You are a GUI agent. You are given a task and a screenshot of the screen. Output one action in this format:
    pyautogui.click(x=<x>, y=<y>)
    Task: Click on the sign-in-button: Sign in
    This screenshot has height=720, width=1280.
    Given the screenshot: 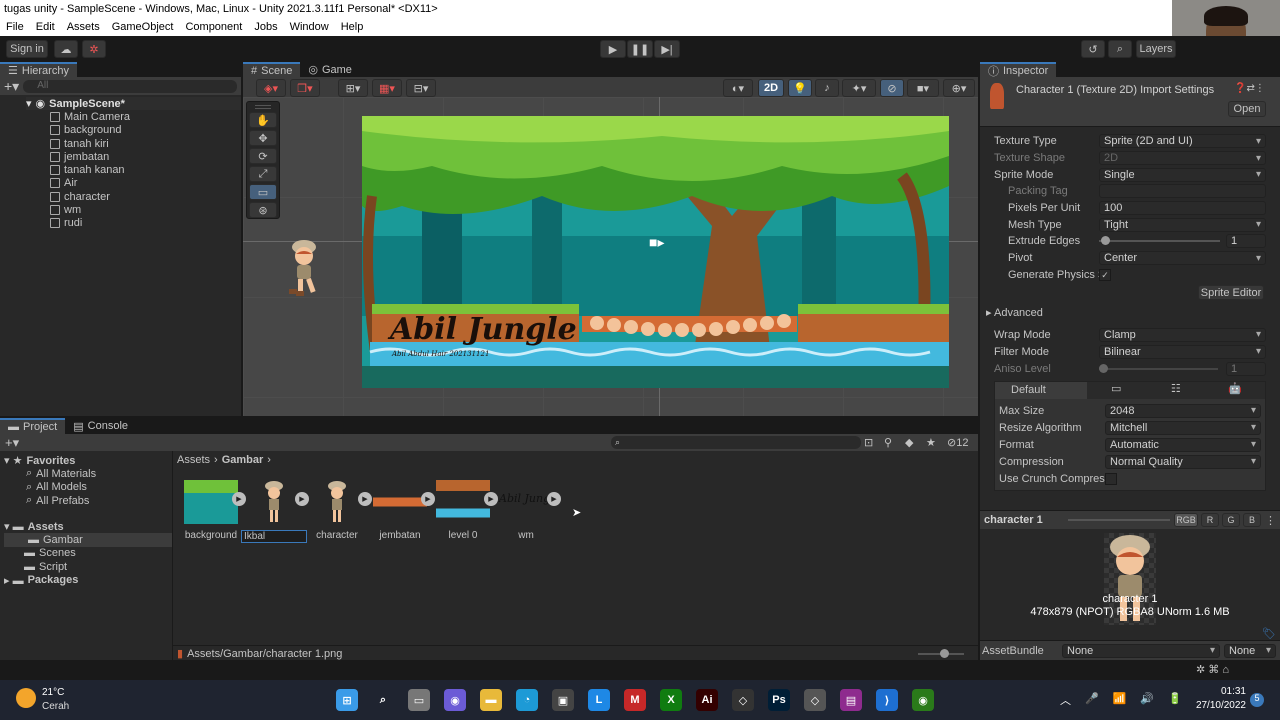 What is the action you would take?
    pyautogui.click(x=27, y=49)
    